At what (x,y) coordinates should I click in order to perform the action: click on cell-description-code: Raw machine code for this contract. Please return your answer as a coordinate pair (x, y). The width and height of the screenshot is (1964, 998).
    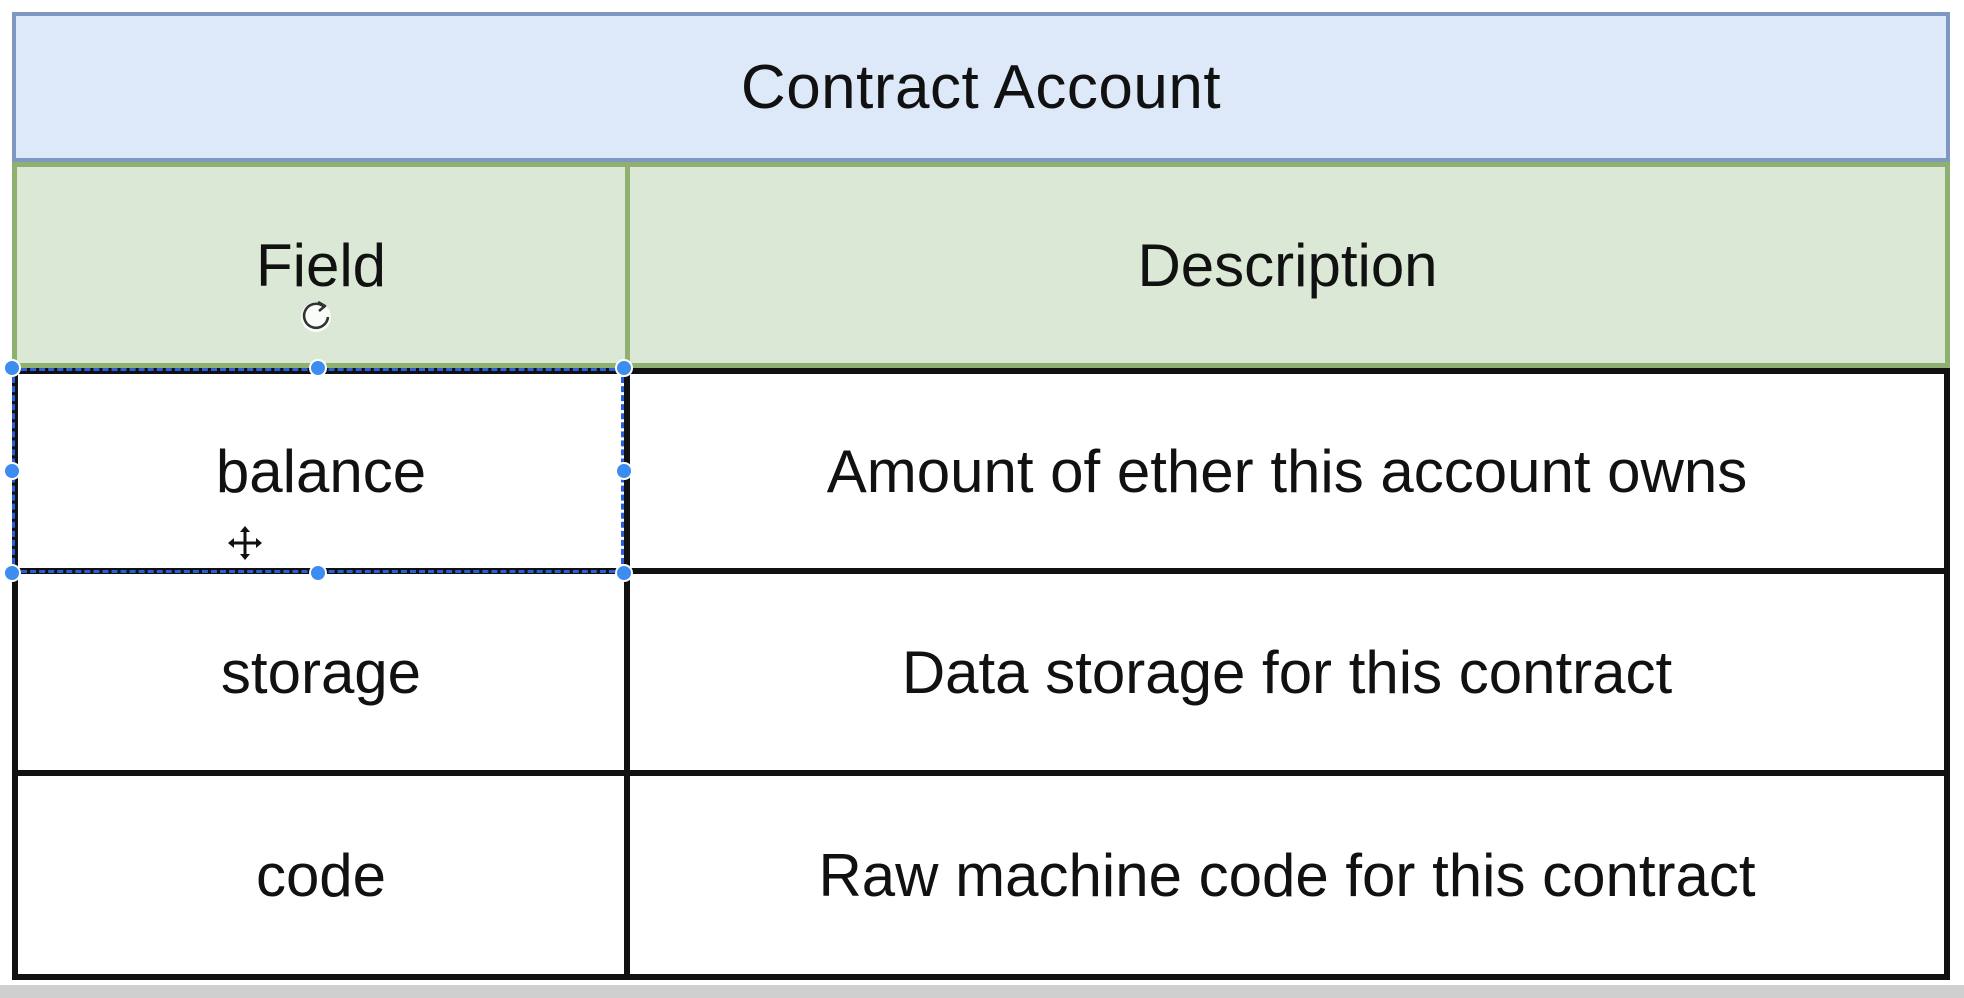
    Looking at the image, I should click on (1287, 875).